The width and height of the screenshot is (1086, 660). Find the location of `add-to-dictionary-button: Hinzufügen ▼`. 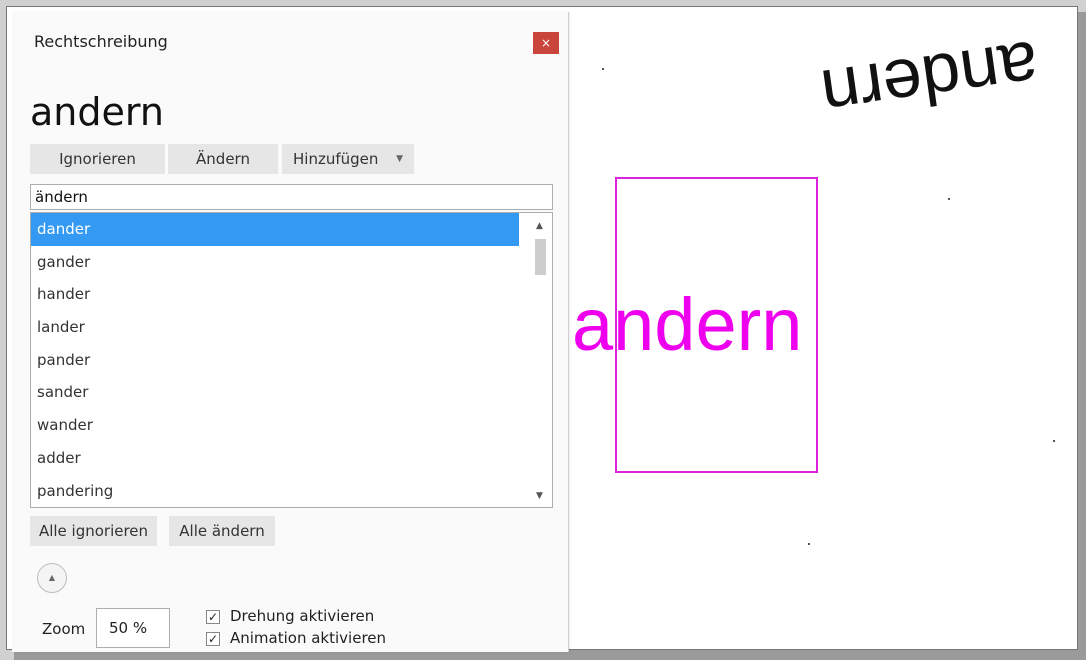

add-to-dictionary-button: Hinzufügen ▼ is located at coordinates (348, 159).